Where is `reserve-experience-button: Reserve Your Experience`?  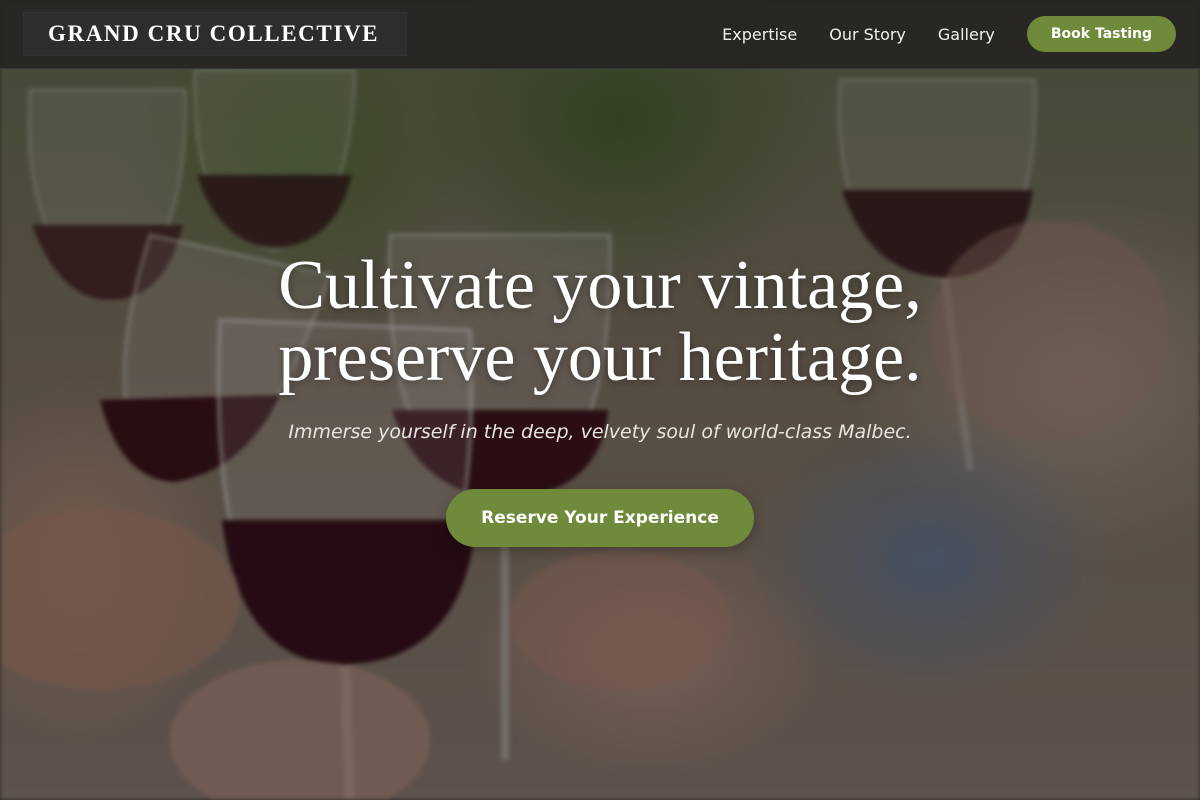
reserve-experience-button: Reserve Your Experience is located at coordinates (600, 518).